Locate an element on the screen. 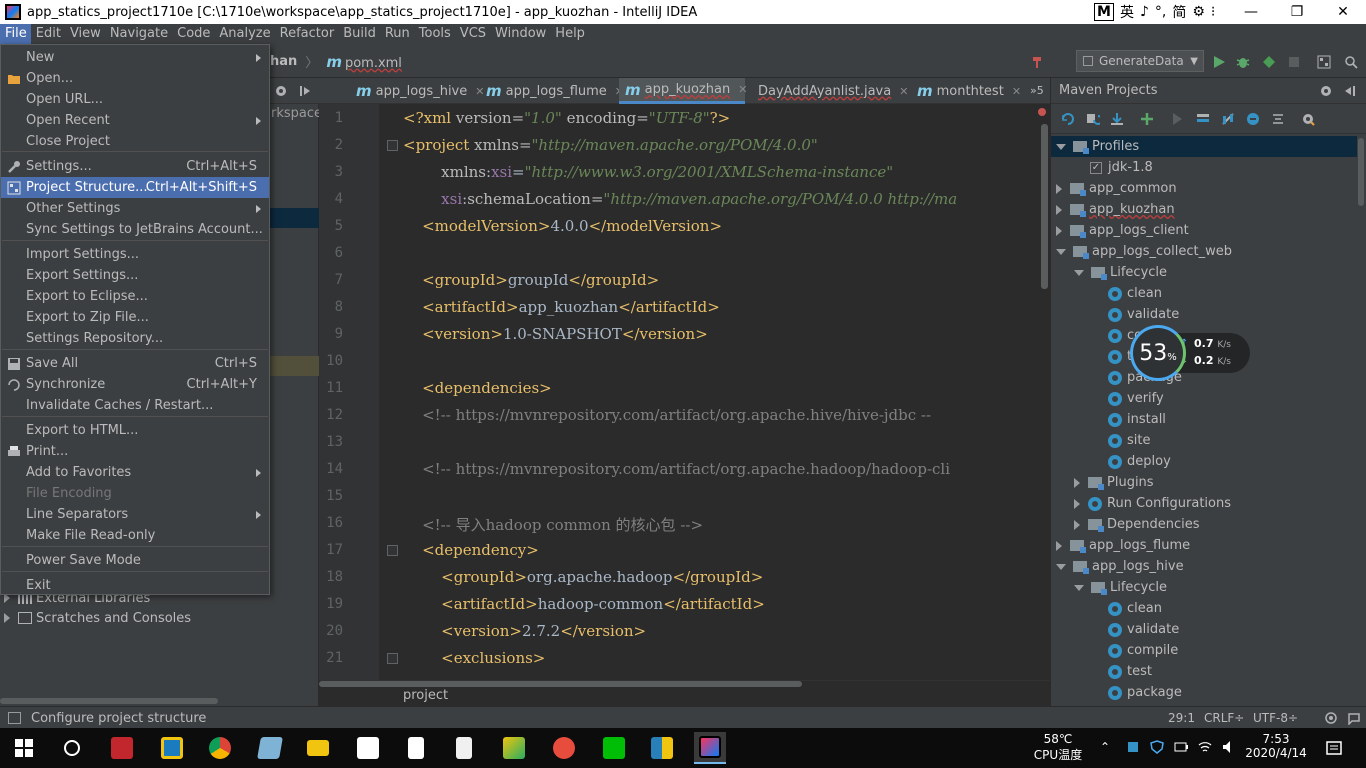 The height and width of the screenshot is (768, 1366). run-configuration-select: GenerateData ▼ is located at coordinates (1140, 61).